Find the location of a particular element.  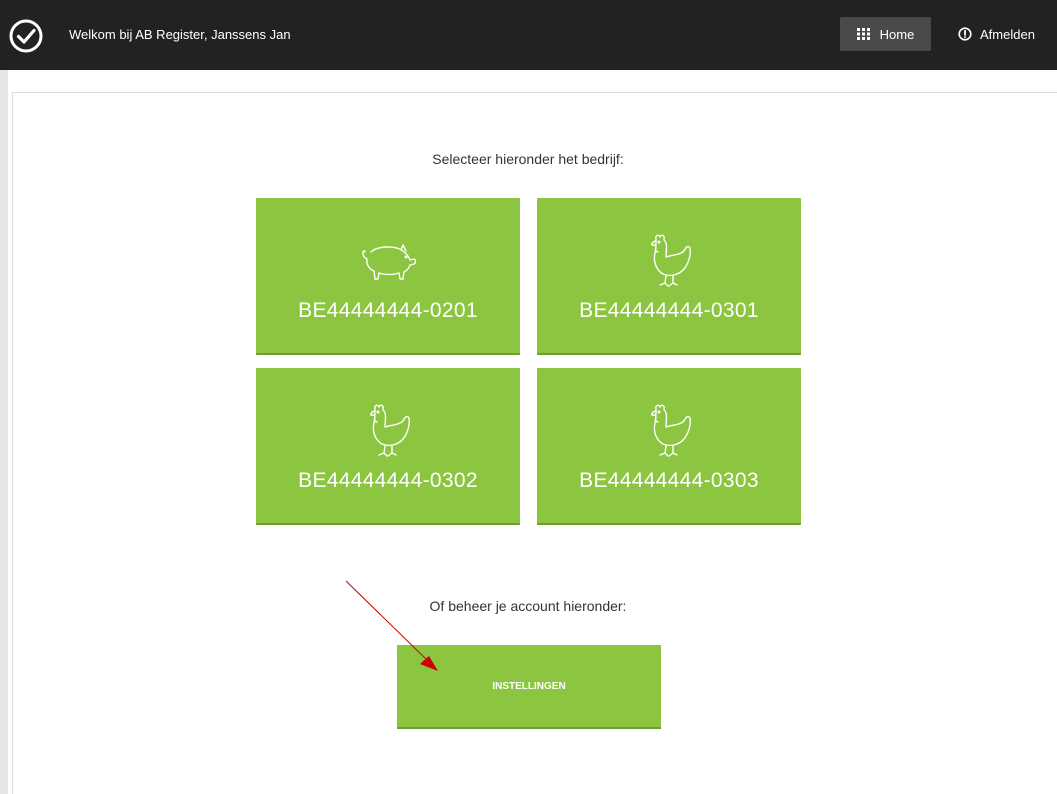

annotation-arrow-icon is located at coordinates (391, 625).